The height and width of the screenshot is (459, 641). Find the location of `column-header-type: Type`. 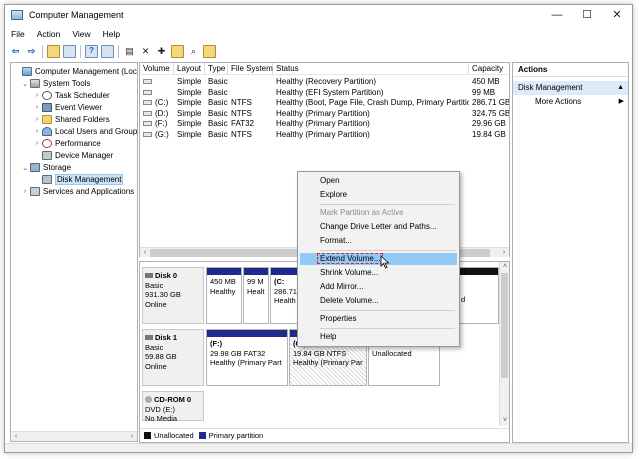

column-header-type: Type is located at coordinates (216, 69).